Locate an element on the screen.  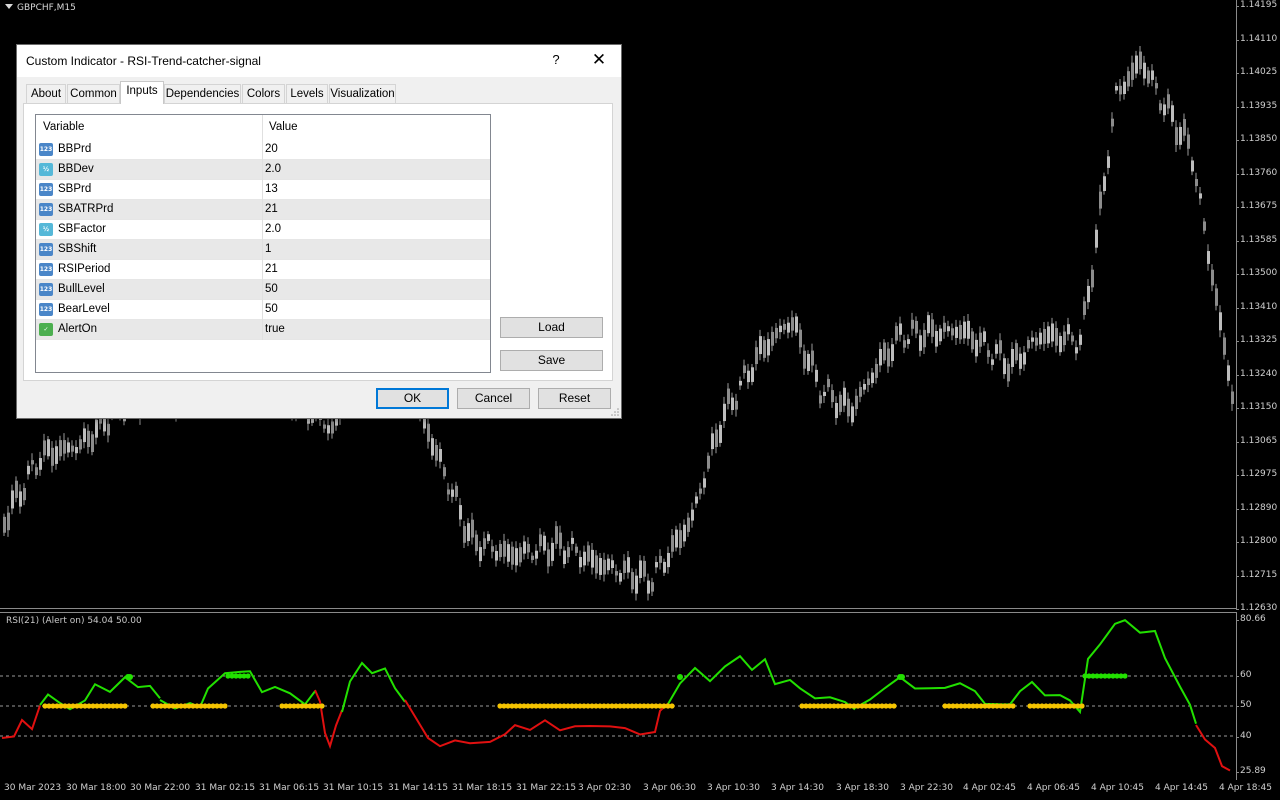
time-tick-label: 3 Apr 14:30 is located at coordinates (797, 788).